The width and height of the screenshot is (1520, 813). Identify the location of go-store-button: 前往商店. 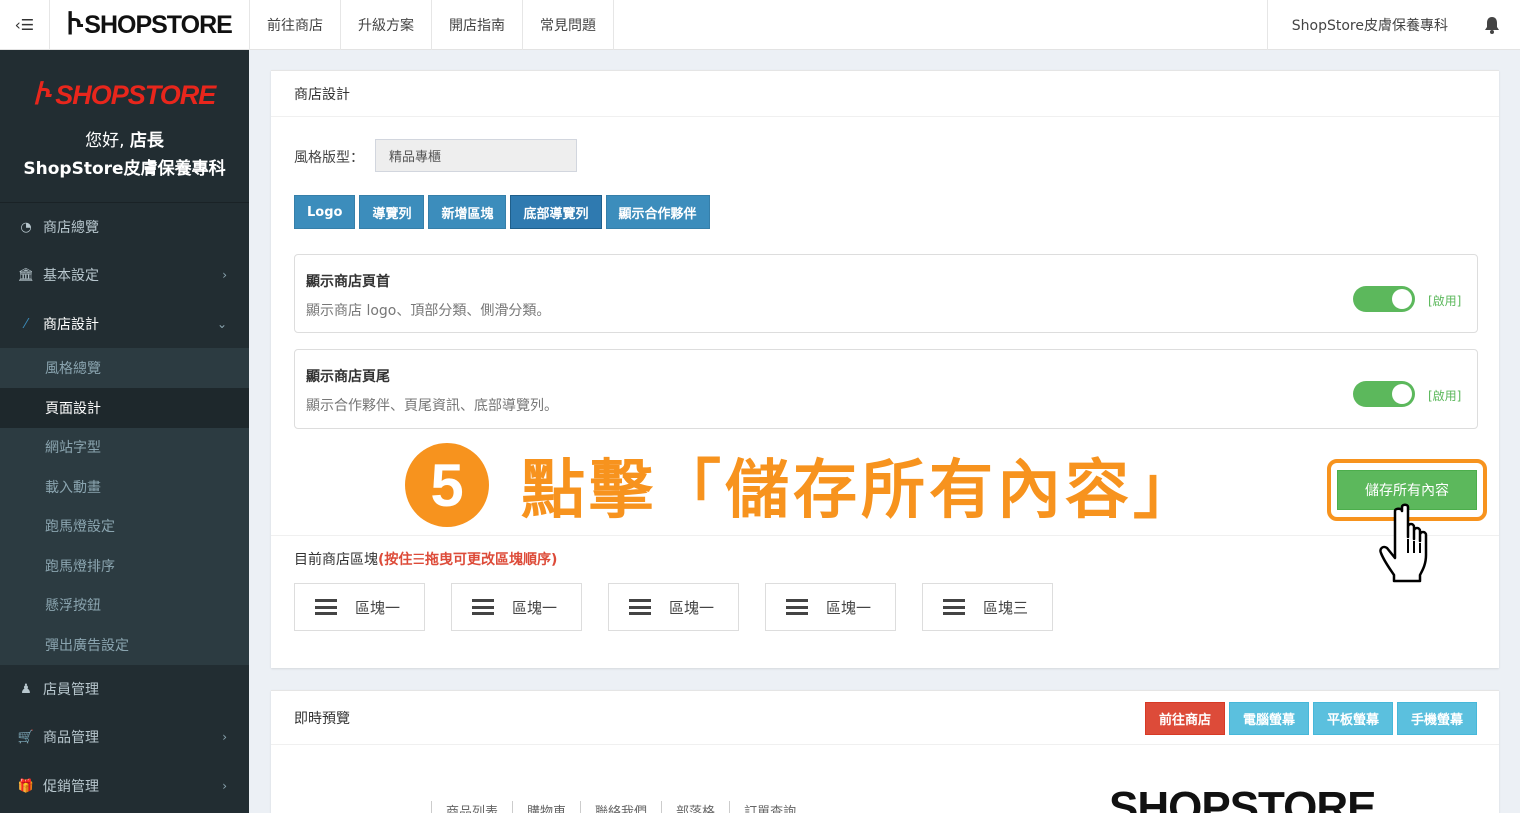
(1184, 718).